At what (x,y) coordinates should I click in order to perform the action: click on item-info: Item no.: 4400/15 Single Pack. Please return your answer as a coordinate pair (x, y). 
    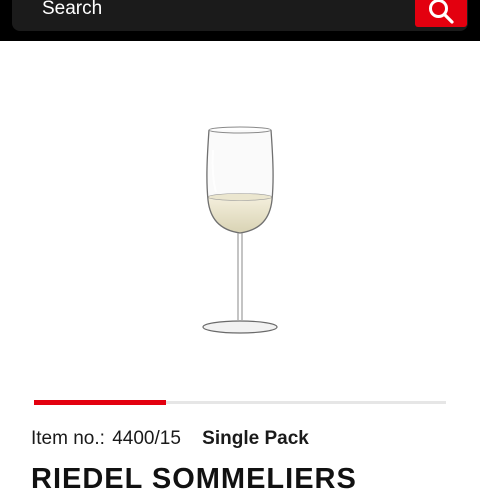
    Looking at the image, I should click on (170, 439).